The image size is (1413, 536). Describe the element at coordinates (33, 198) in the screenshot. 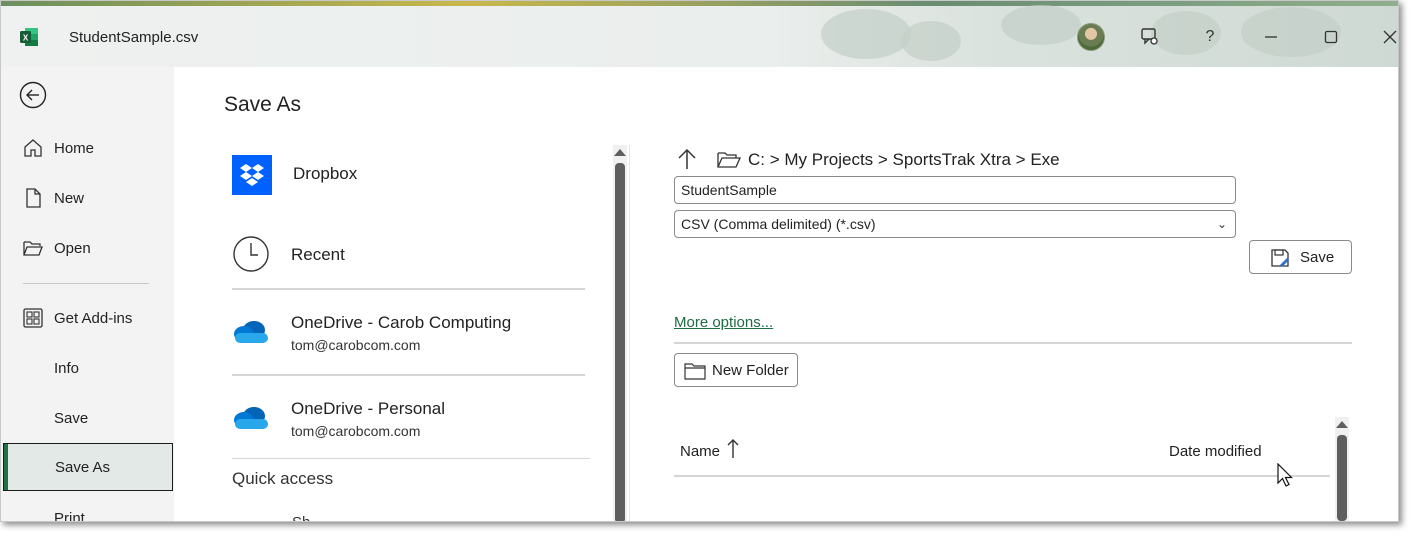

I see `new-doc-icon` at that location.